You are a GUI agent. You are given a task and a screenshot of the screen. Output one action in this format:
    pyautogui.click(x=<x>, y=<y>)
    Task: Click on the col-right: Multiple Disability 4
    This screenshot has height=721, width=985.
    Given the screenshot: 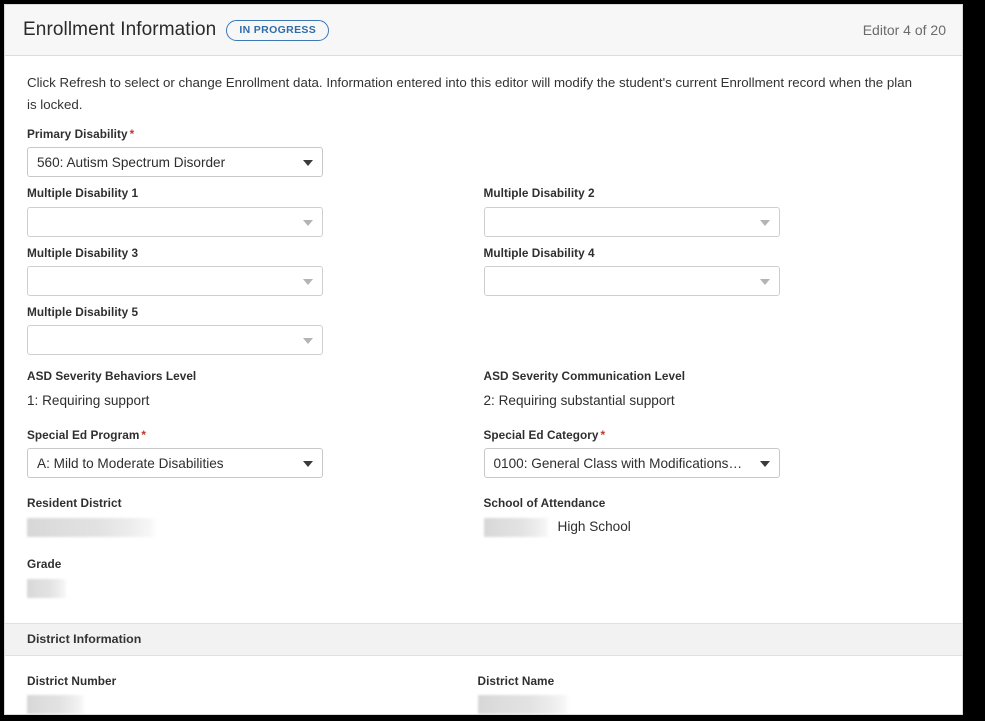 What is the action you would take?
    pyautogui.click(x=712, y=275)
    